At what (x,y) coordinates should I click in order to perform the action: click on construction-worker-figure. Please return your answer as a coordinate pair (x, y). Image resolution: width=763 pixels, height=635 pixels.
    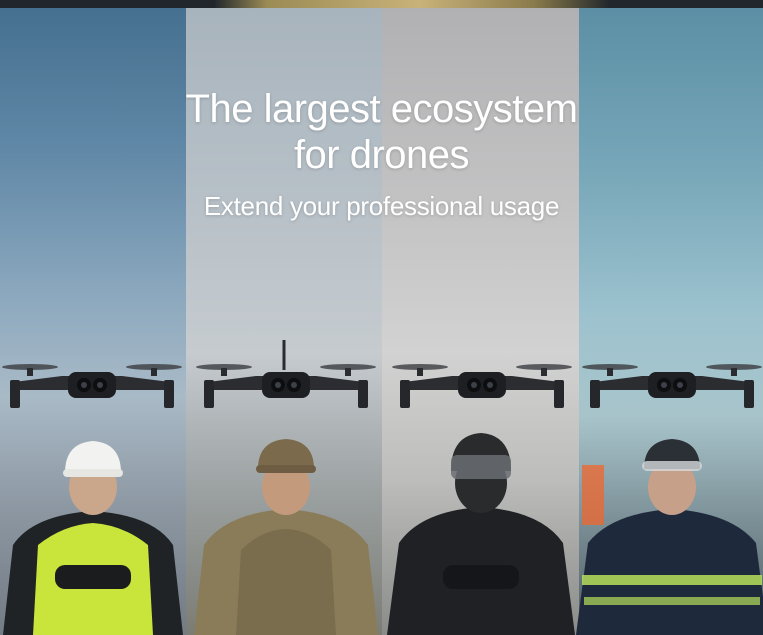
    Looking at the image, I should click on (93, 538).